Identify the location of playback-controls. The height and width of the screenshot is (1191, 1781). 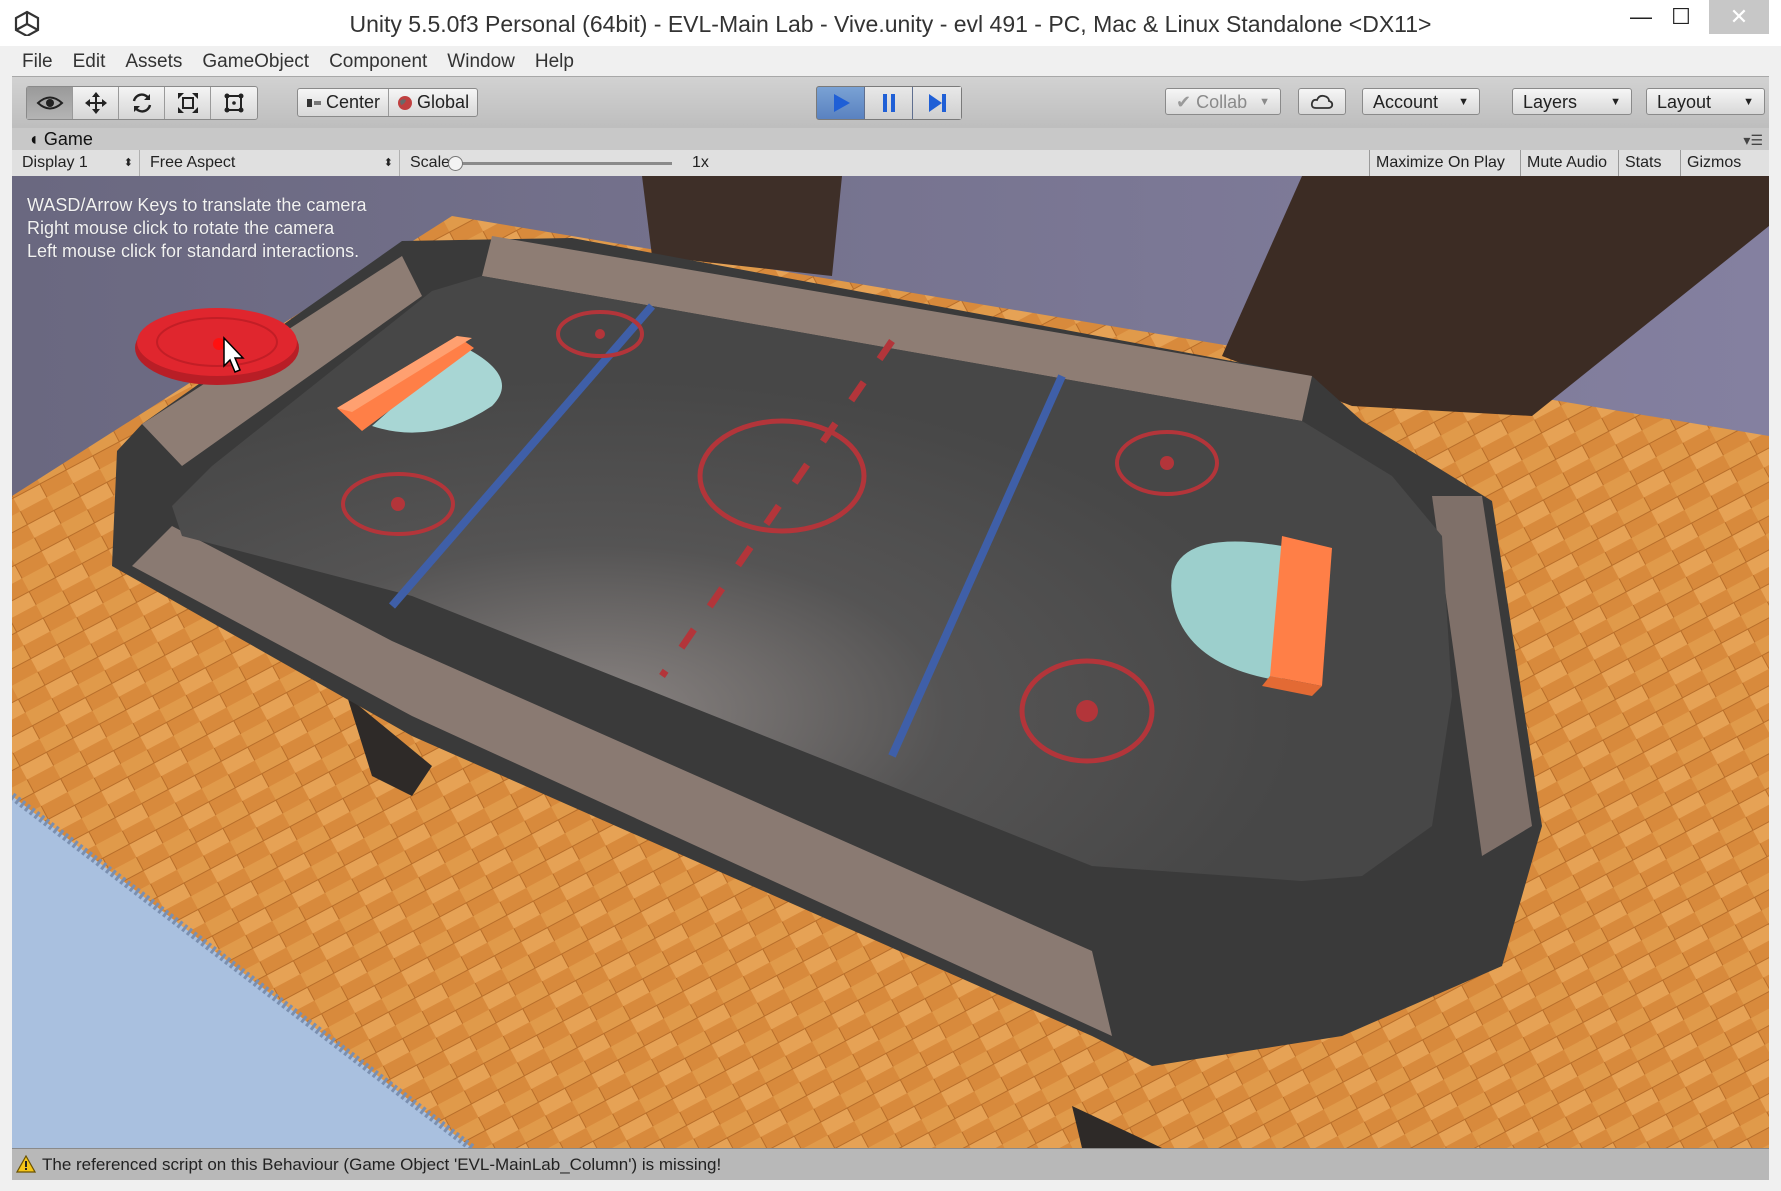
(889, 103).